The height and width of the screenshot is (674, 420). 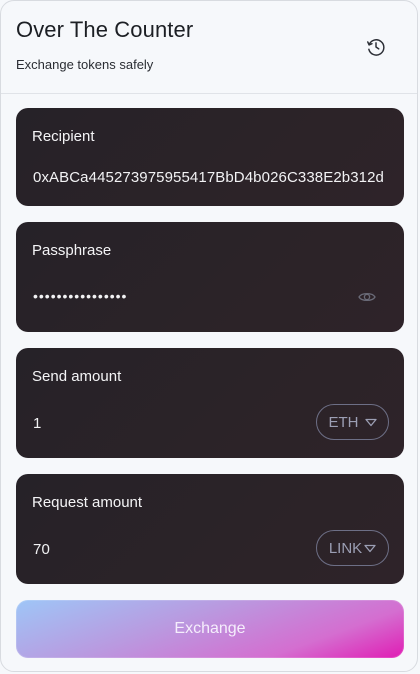 I want to click on request-token-select: LINK, so click(x=352, y=548).